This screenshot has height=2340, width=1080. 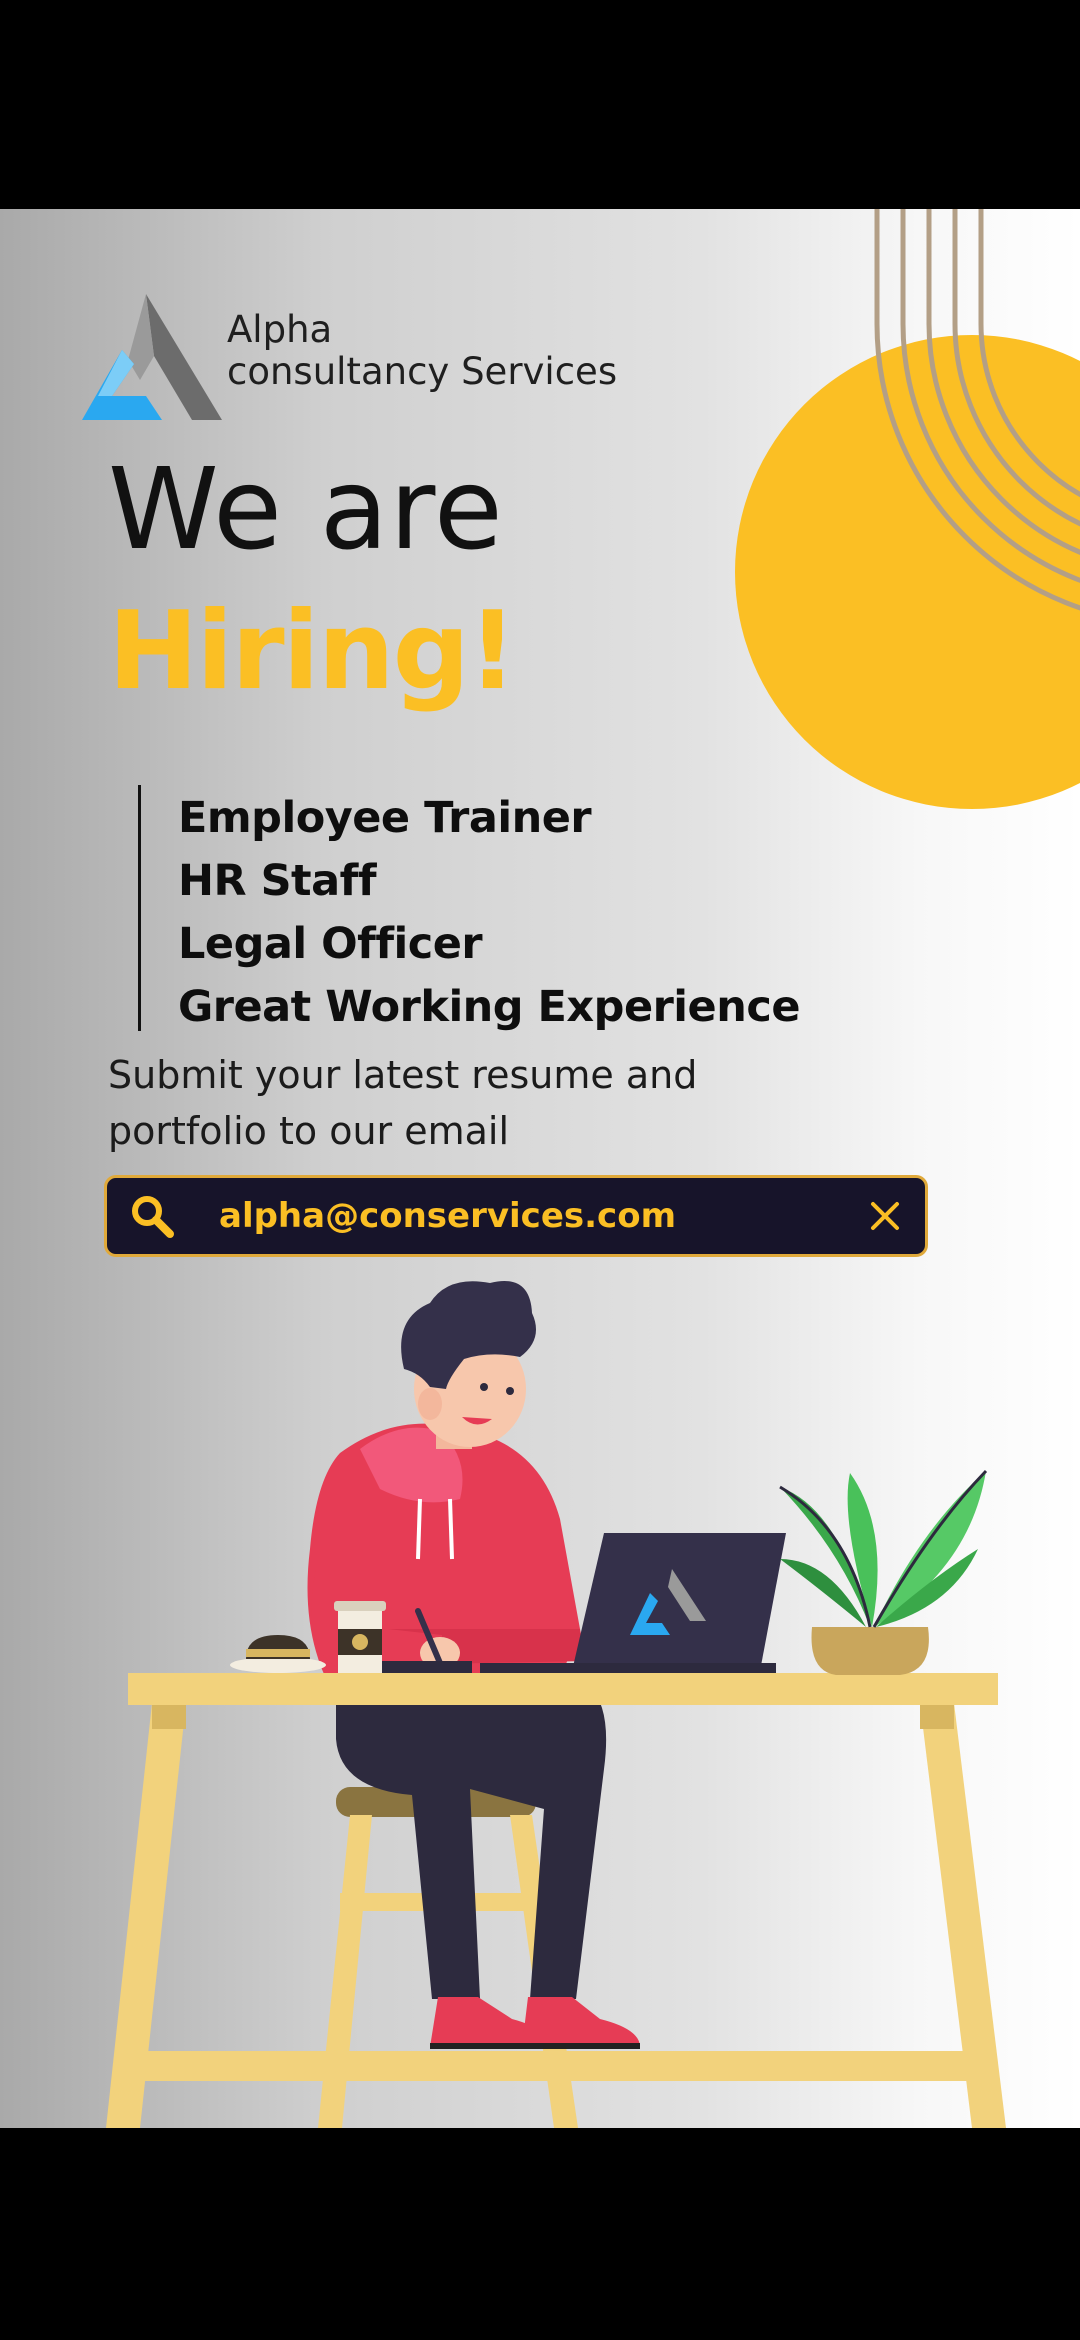 I want to click on coffee-cup-icon, so click(x=360, y=1637).